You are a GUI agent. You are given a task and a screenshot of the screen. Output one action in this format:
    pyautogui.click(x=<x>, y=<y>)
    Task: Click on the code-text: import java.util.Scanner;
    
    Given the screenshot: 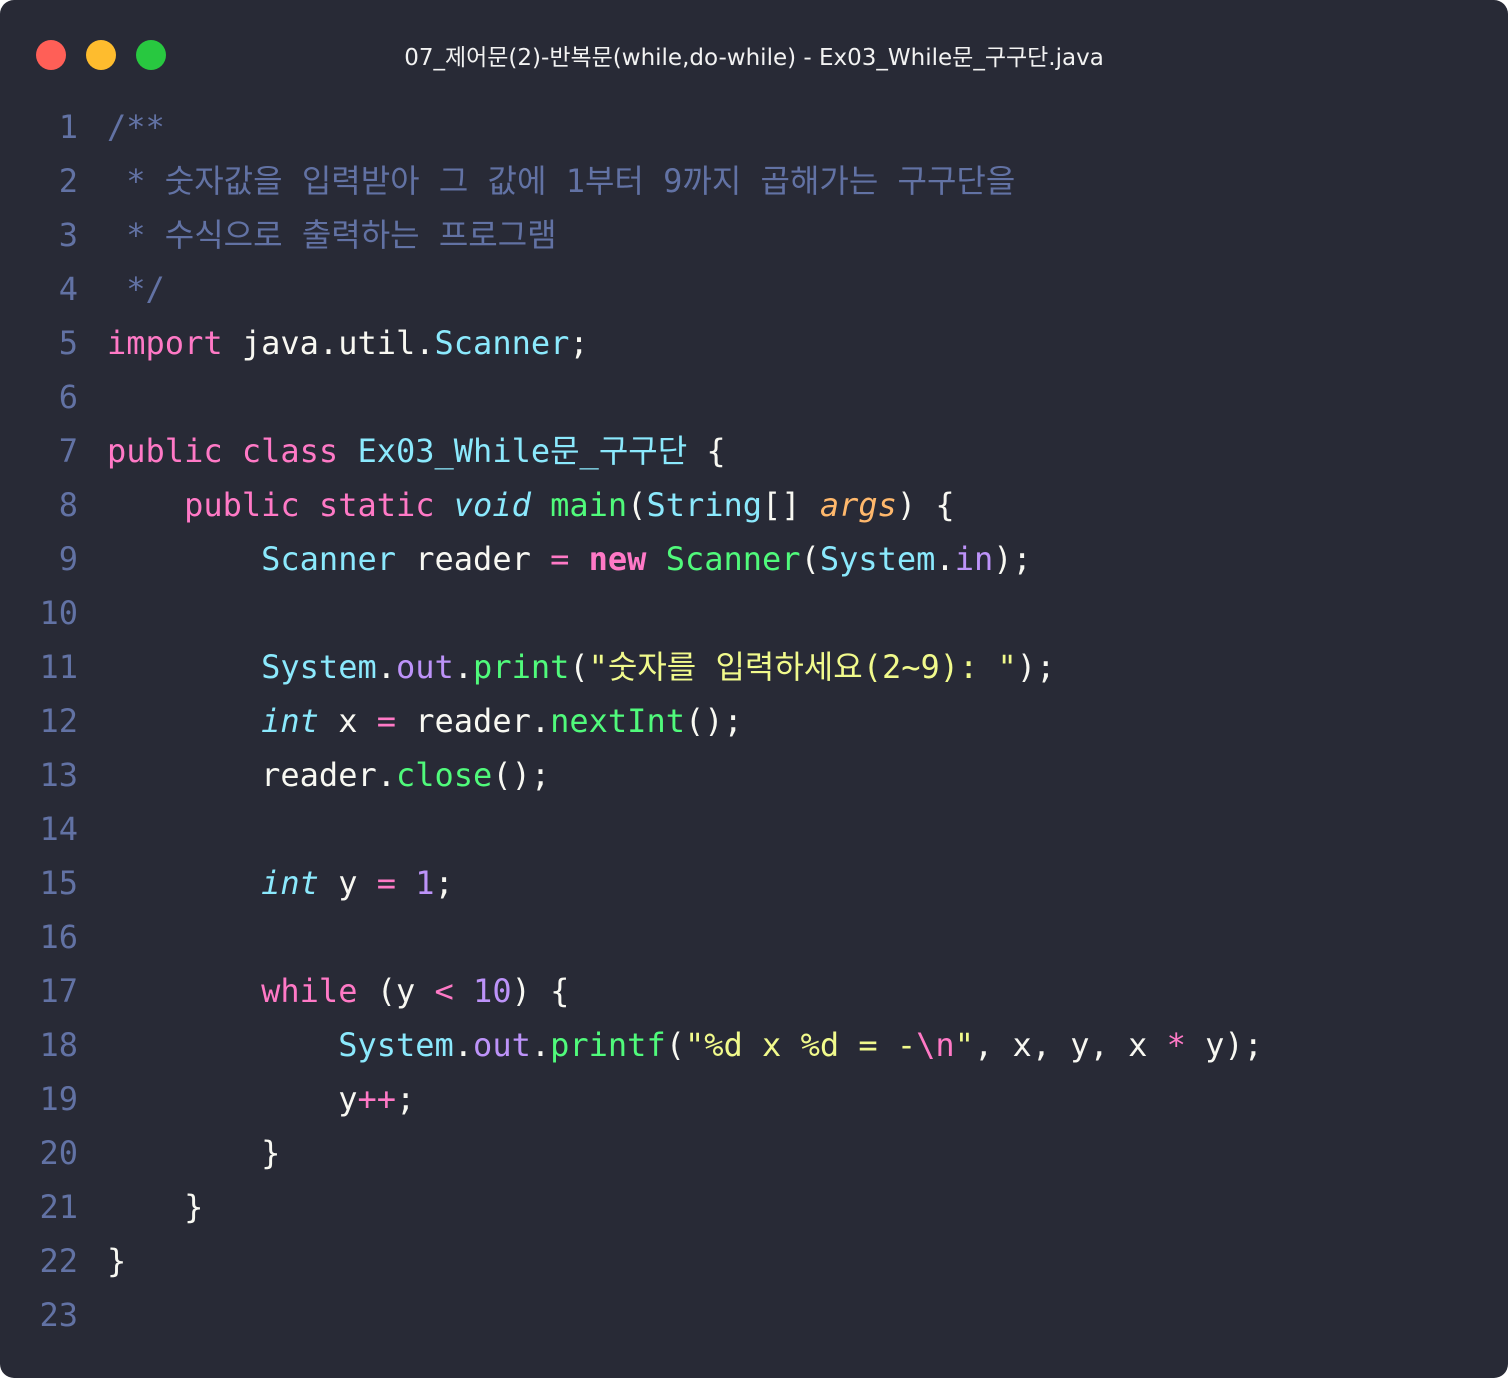 What is the action you would take?
    pyautogui.click(x=348, y=343)
    